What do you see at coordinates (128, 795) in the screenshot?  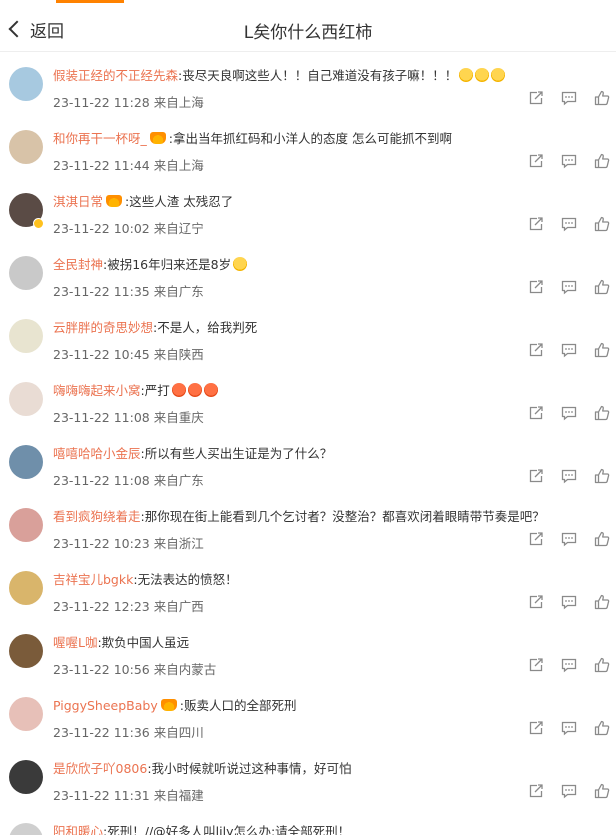 I see `comment-meta: 23-11-22 11:31 来自福建` at bounding box center [128, 795].